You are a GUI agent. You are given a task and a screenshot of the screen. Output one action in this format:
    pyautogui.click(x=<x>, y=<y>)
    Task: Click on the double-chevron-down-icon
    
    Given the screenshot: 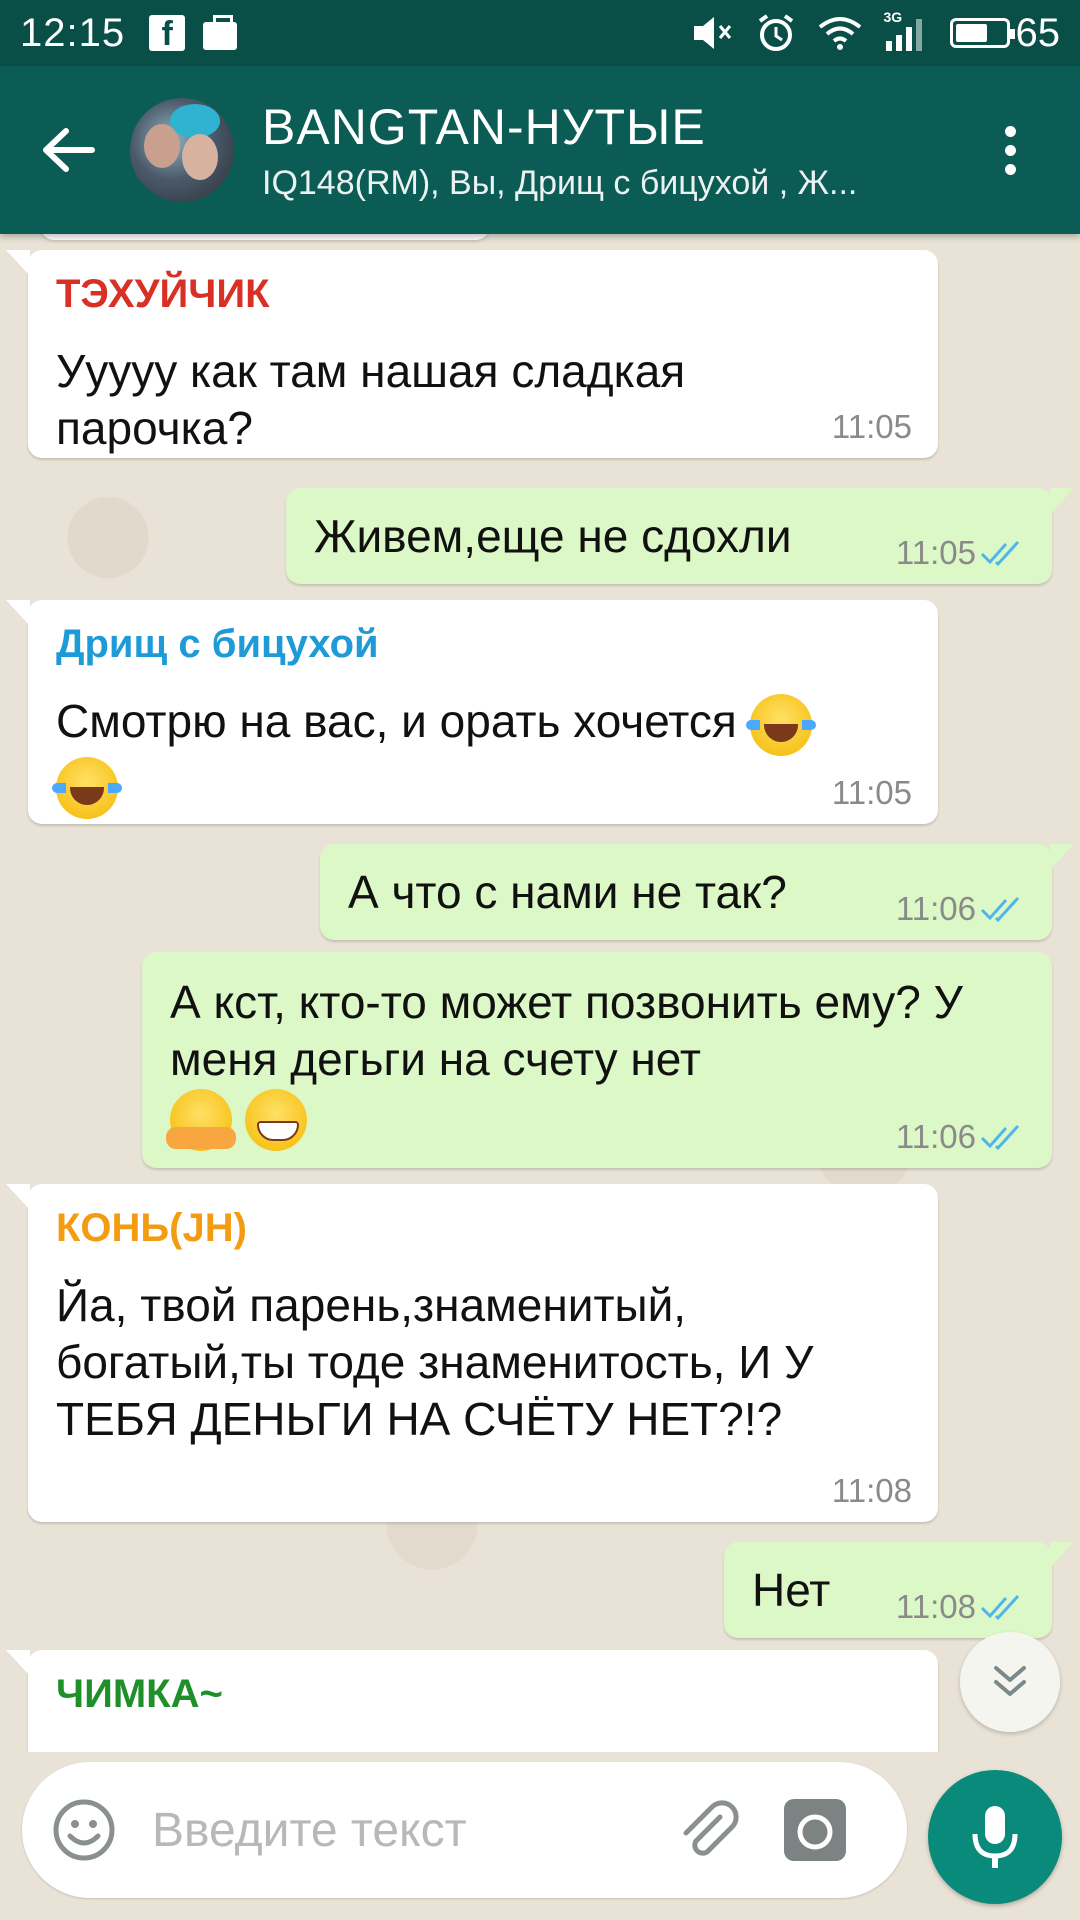 What is the action you would take?
    pyautogui.click(x=1010, y=1681)
    